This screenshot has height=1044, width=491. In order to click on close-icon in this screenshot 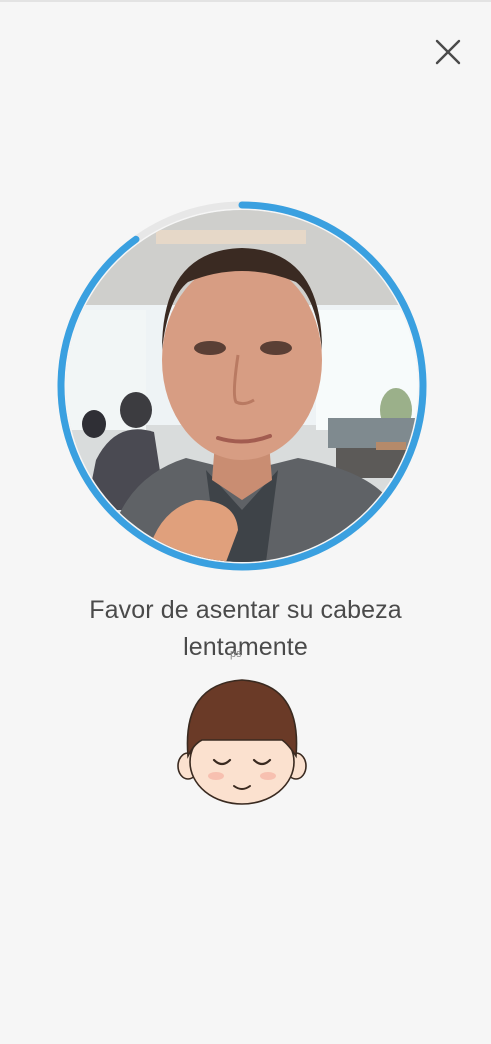, I will do `click(448, 52)`.